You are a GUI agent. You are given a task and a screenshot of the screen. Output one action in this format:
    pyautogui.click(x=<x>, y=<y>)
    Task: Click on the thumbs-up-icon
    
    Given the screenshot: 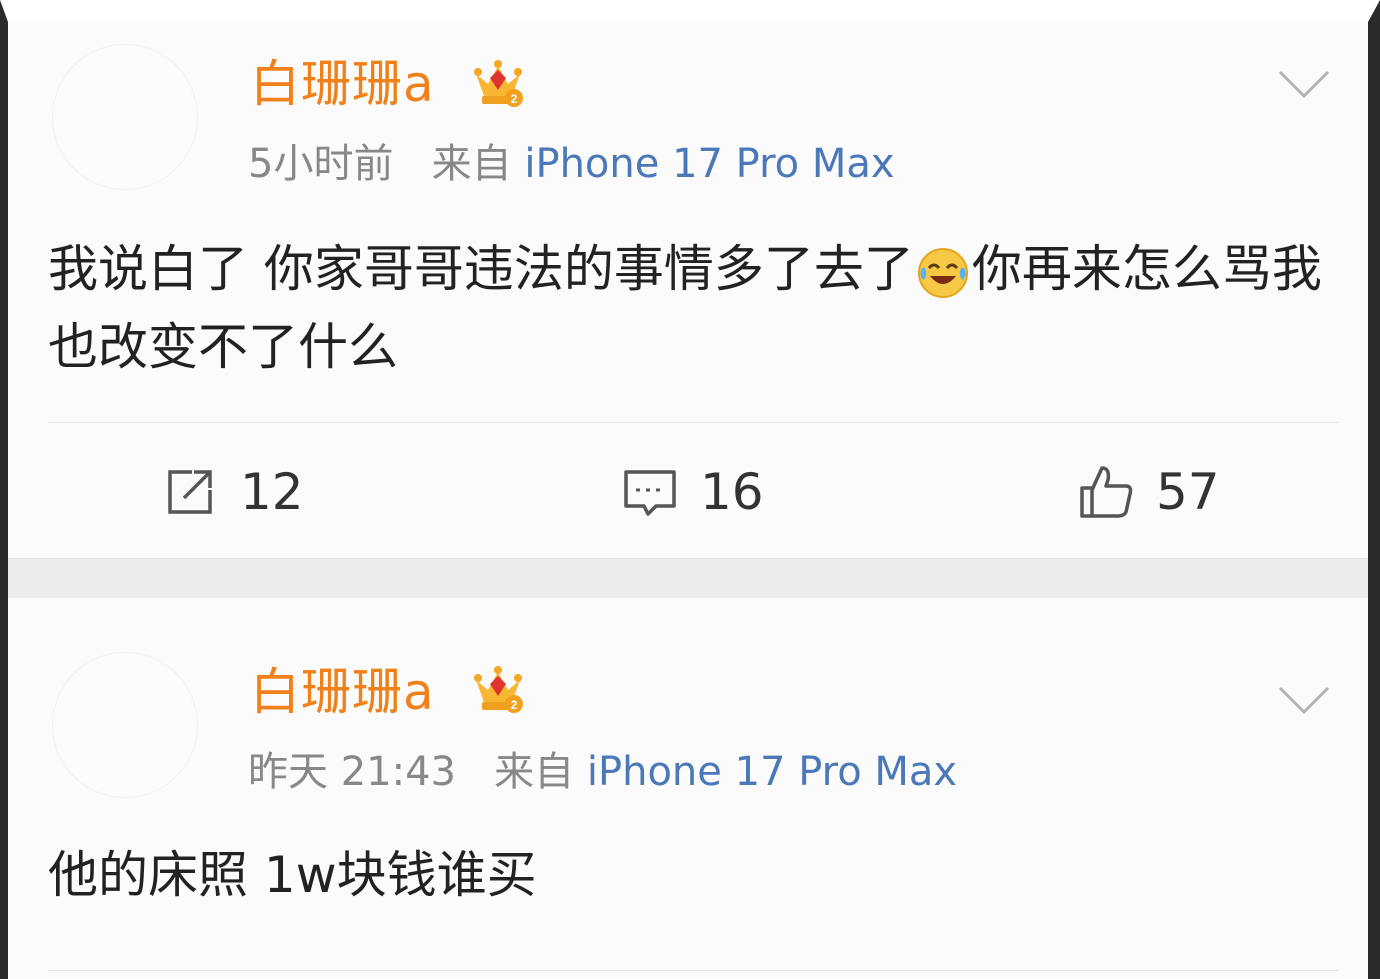 What is the action you would take?
    pyautogui.click(x=1106, y=492)
    